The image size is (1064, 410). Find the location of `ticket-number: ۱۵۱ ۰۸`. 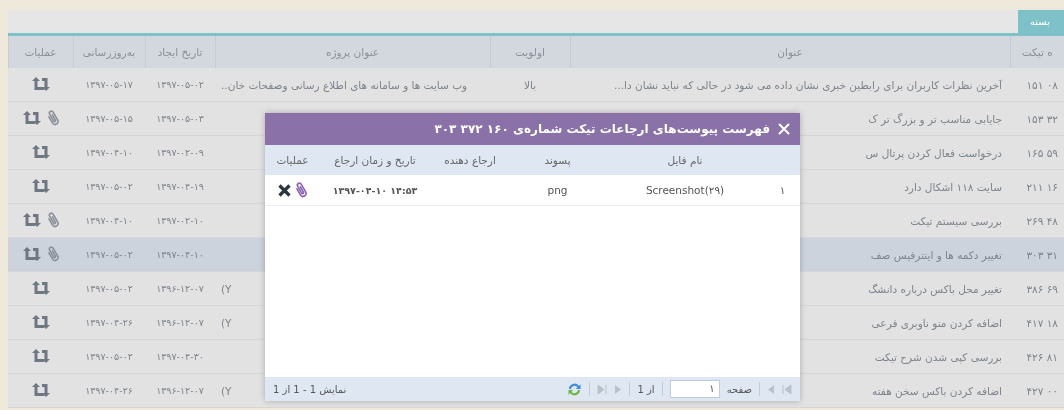

ticket-number: ۱۵۱ ۰۸ is located at coordinates (1042, 84).